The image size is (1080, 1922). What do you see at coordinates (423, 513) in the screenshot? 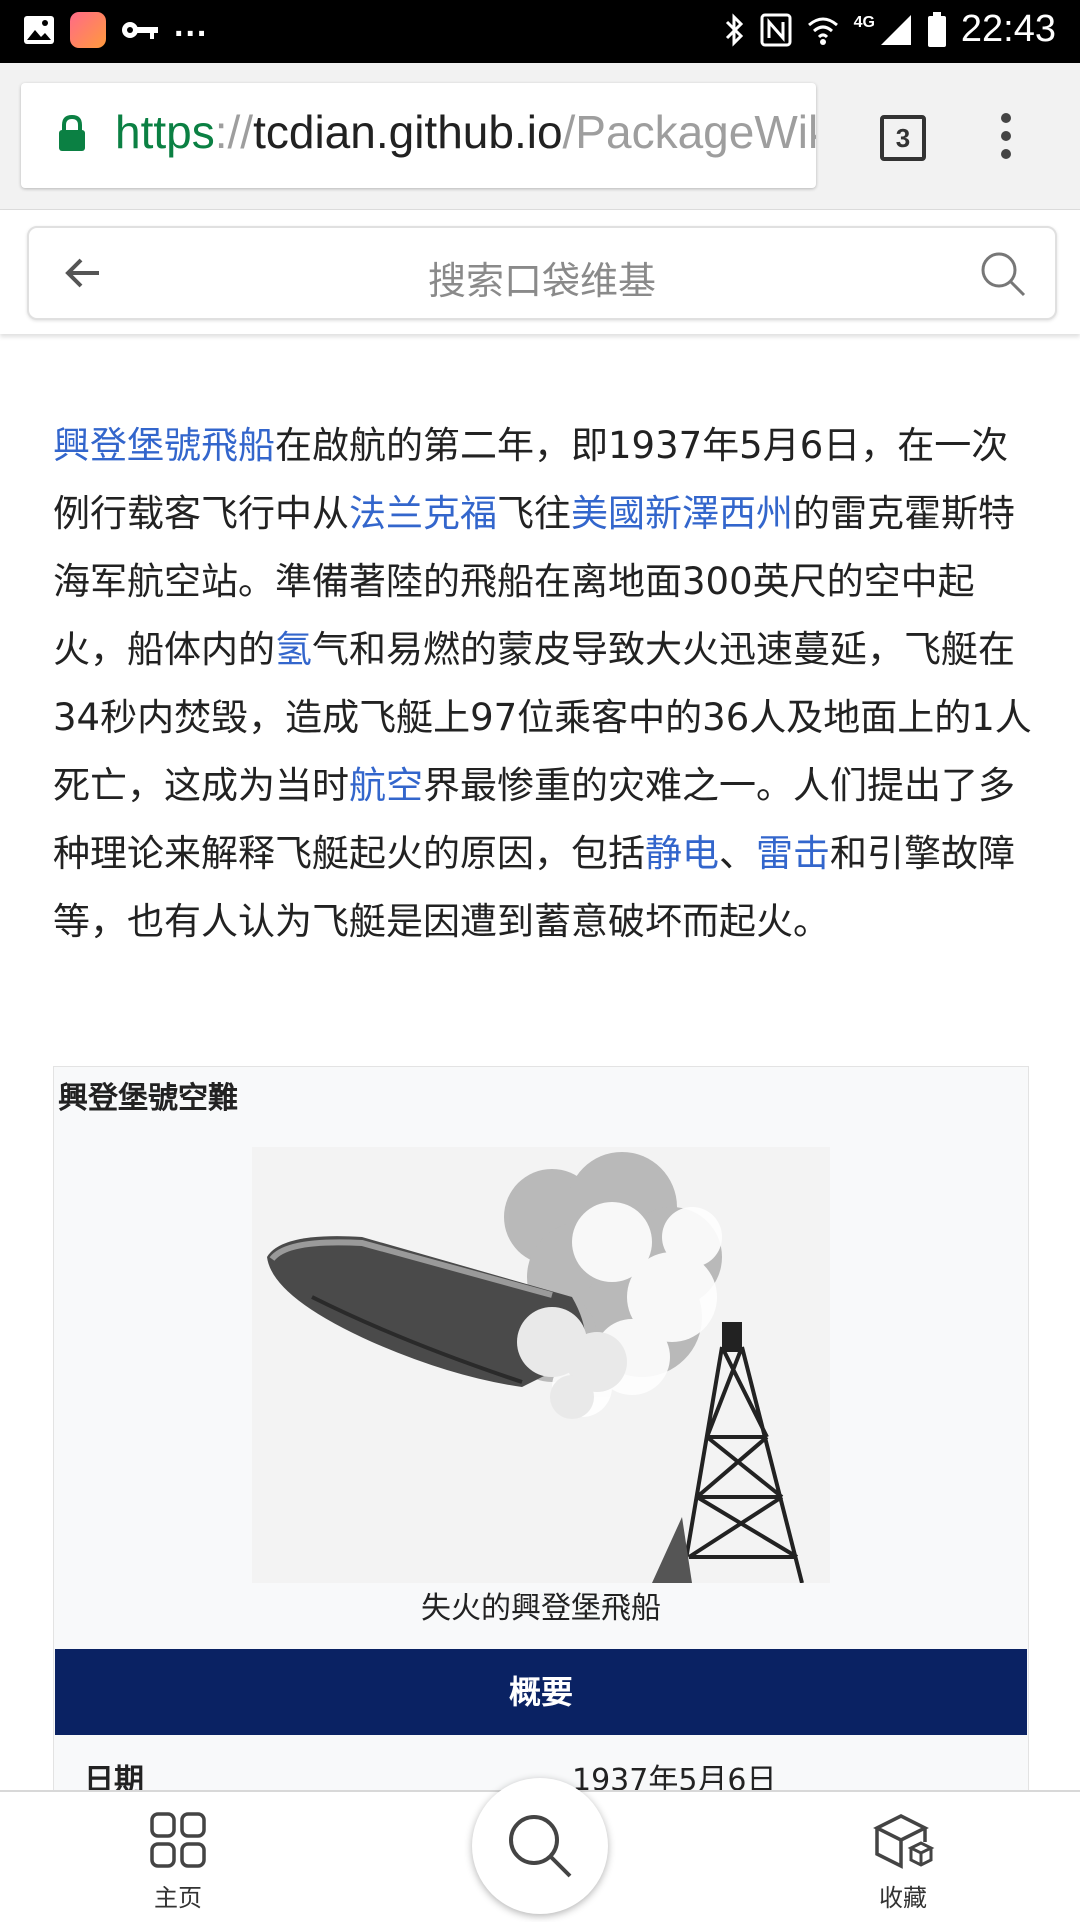
I see `article-link: 法兰克福` at bounding box center [423, 513].